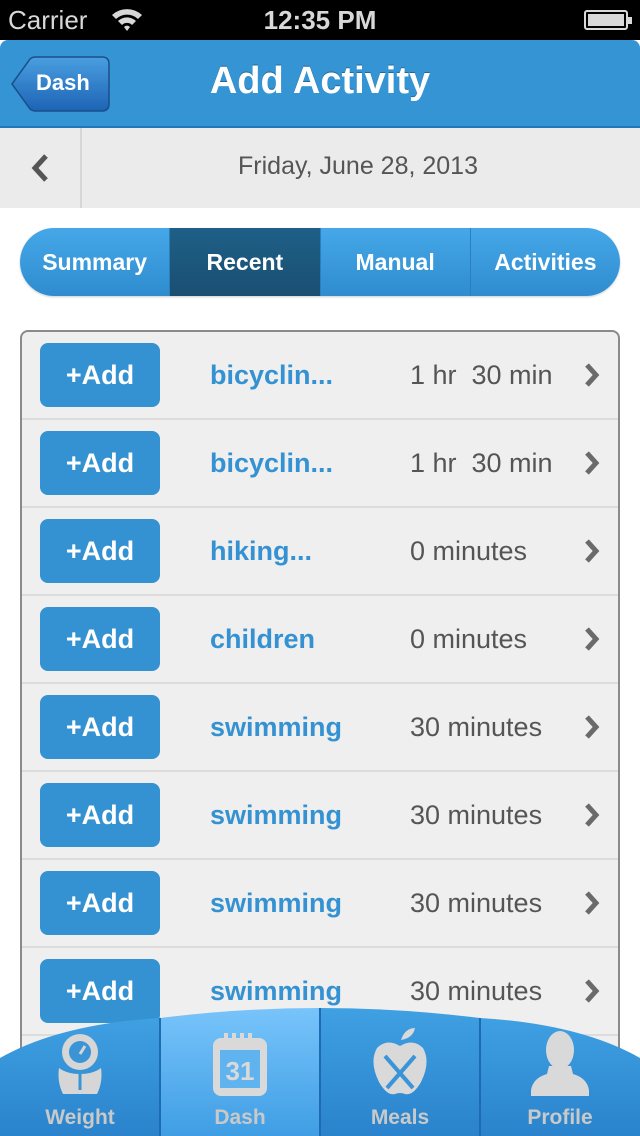 This screenshot has height=1136, width=640. I want to click on calendar-day: 31, so click(240, 1071).